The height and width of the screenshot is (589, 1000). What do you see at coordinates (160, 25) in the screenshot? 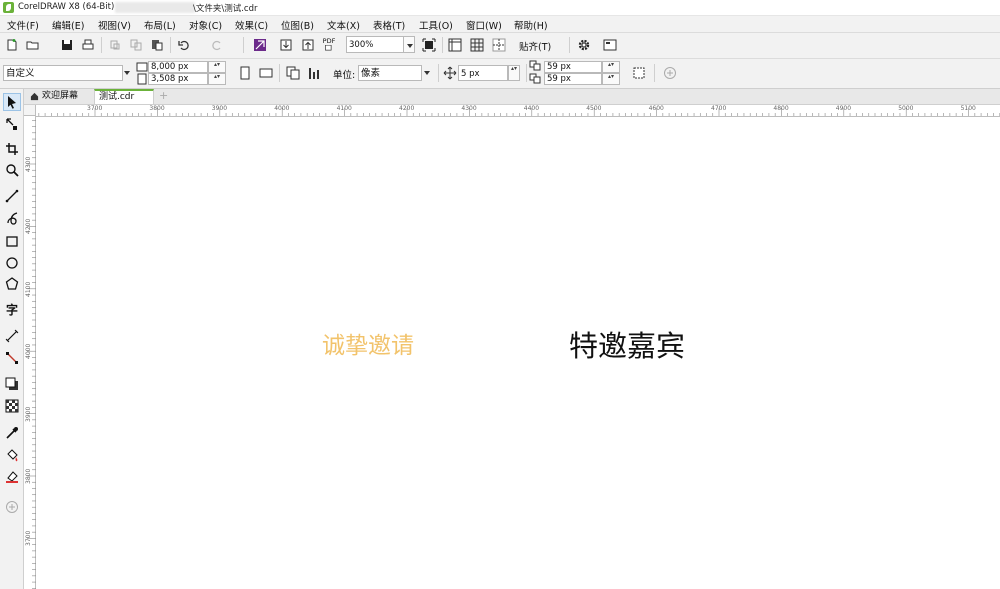
I see `menu-layout: 布局(L)` at bounding box center [160, 25].